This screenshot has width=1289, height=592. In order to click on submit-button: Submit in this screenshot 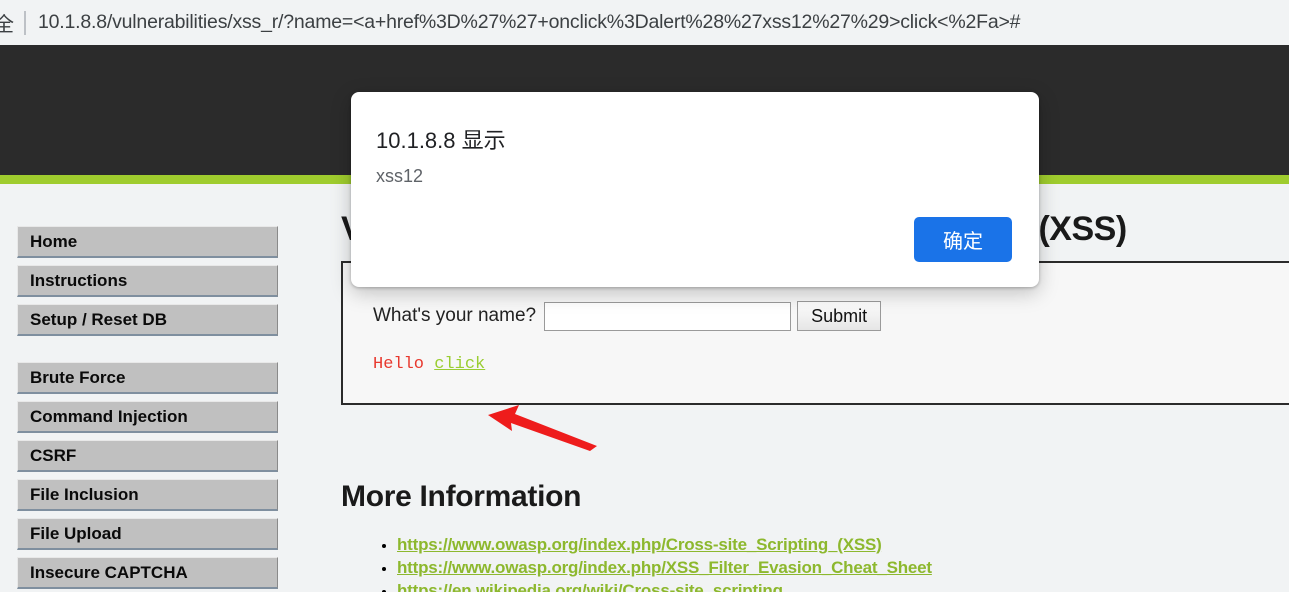, I will do `click(839, 316)`.